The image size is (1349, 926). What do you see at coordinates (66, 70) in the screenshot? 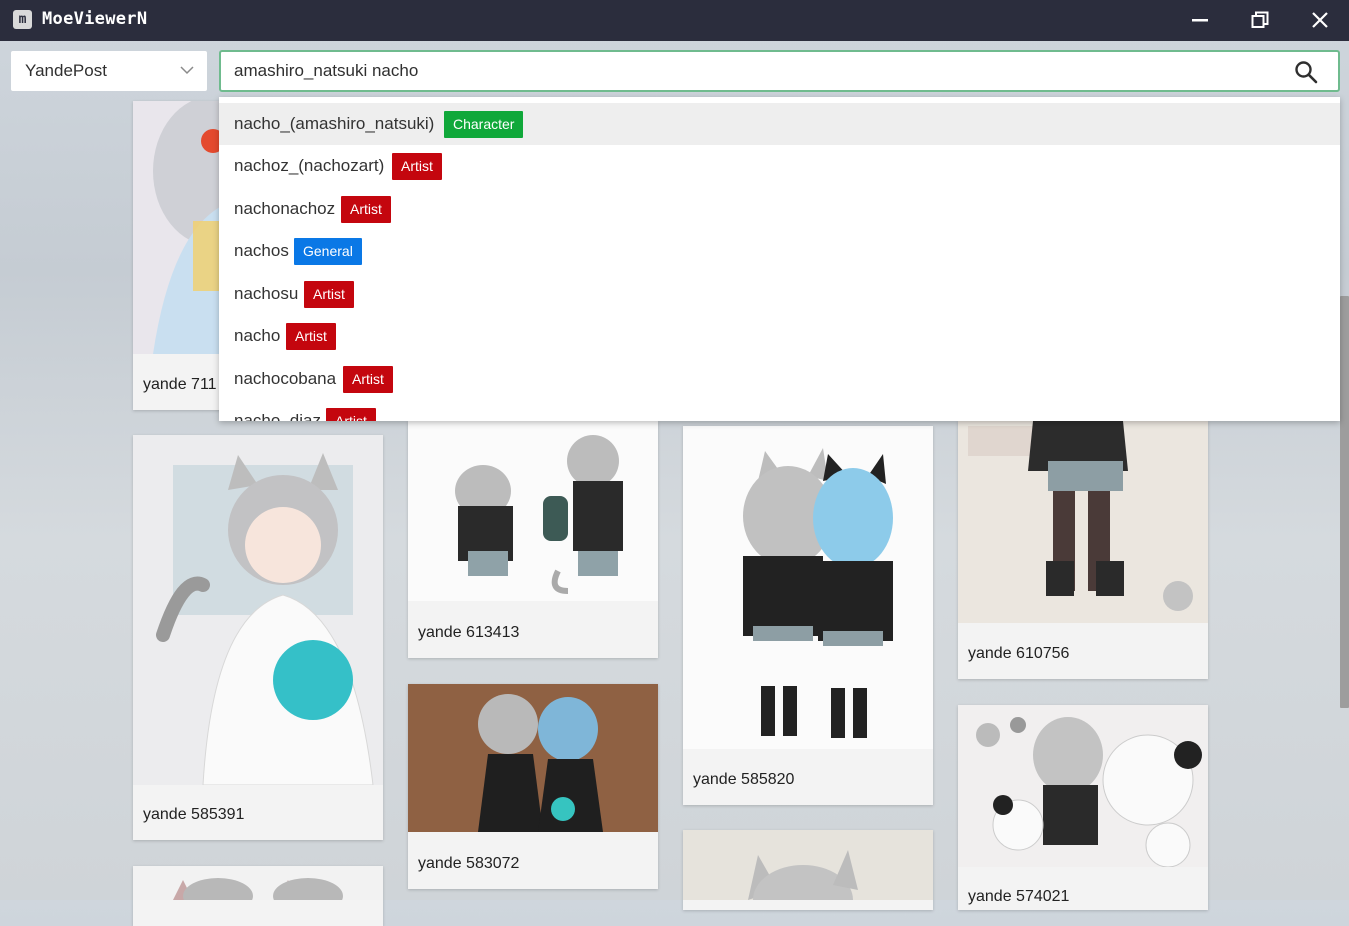
I see `site-select-value: YandePost` at bounding box center [66, 70].